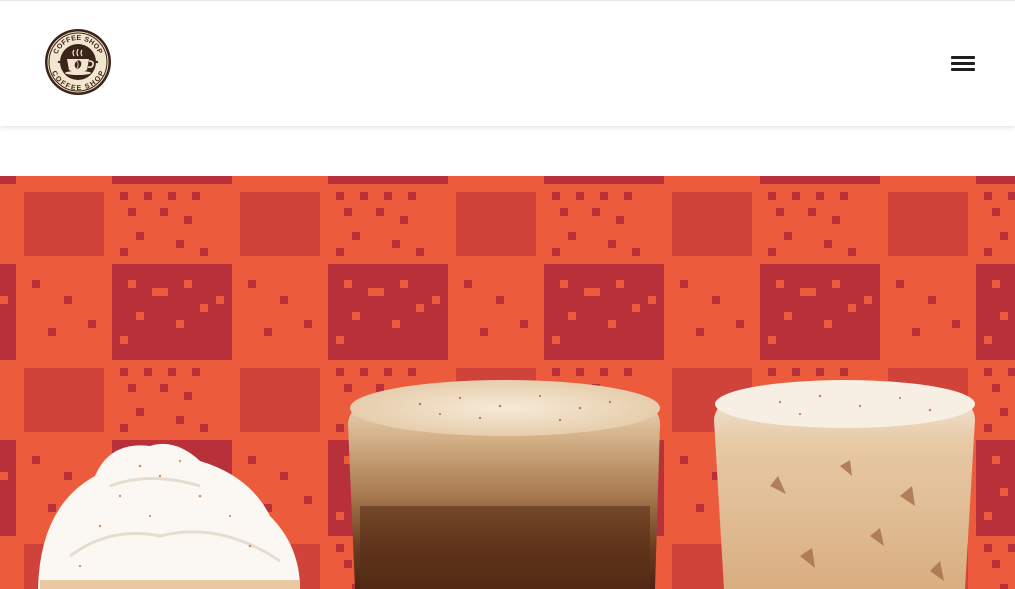  What do you see at coordinates (504, 484) in the screenshot?
I see `layered-iced-espresso` at bounding box center [504, 484].